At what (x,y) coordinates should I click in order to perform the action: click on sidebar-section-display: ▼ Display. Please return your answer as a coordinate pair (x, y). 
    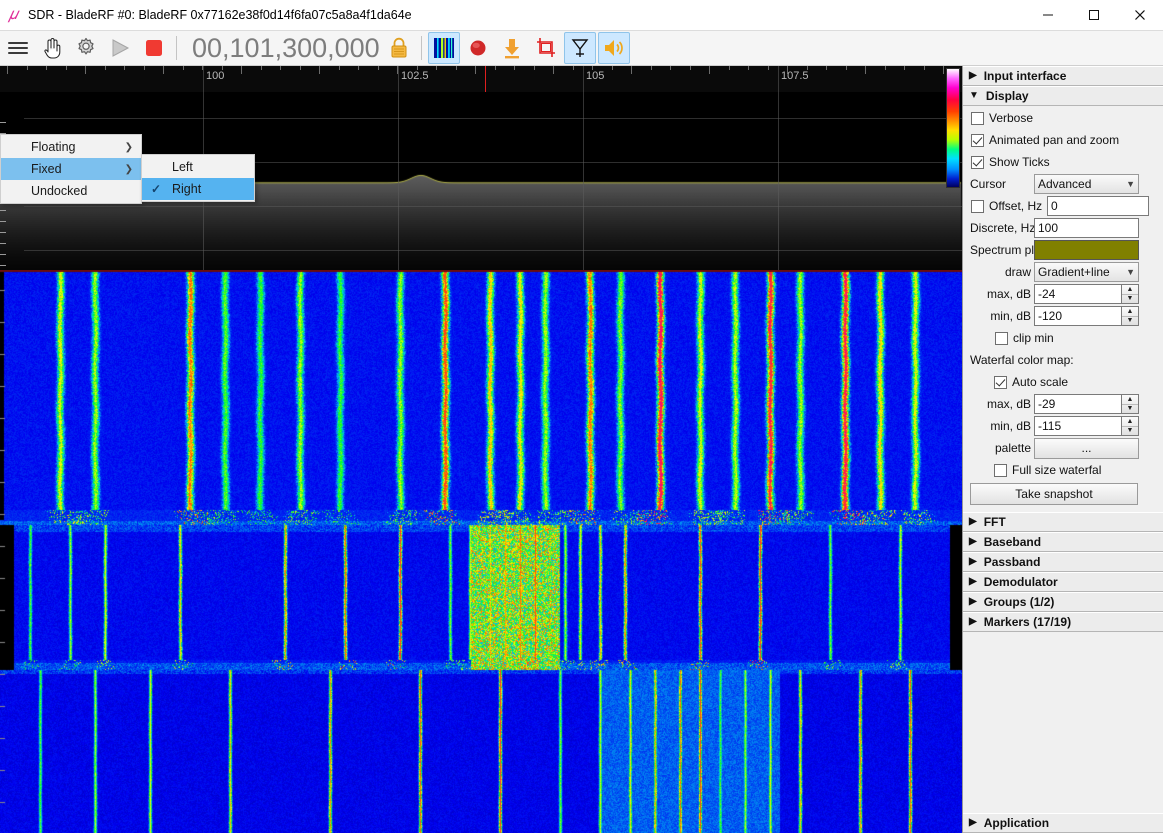
    Looking at the image, I should click on (1063, 96).